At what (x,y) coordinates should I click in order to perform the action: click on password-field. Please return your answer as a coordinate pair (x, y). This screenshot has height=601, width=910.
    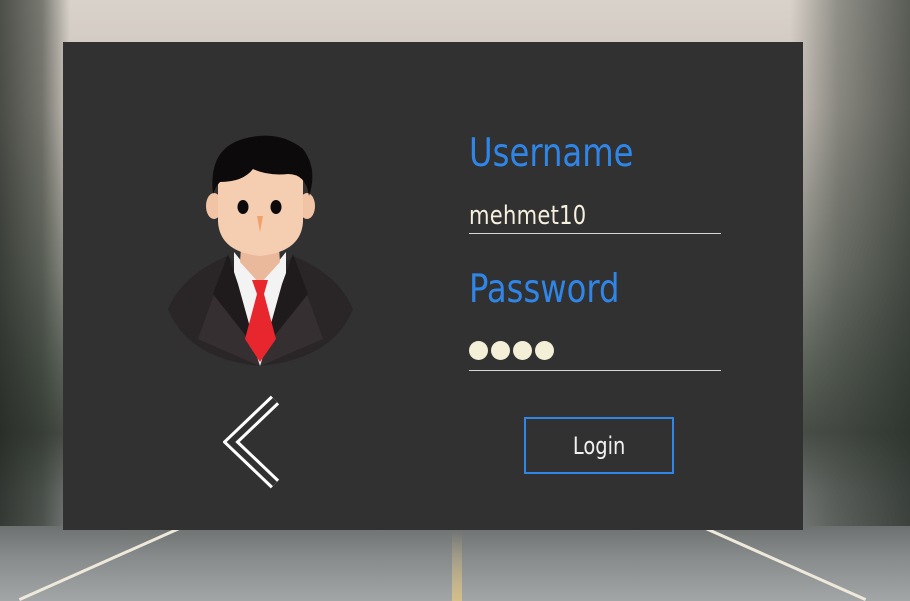
    Looking at the image, I should click on (595, 354).